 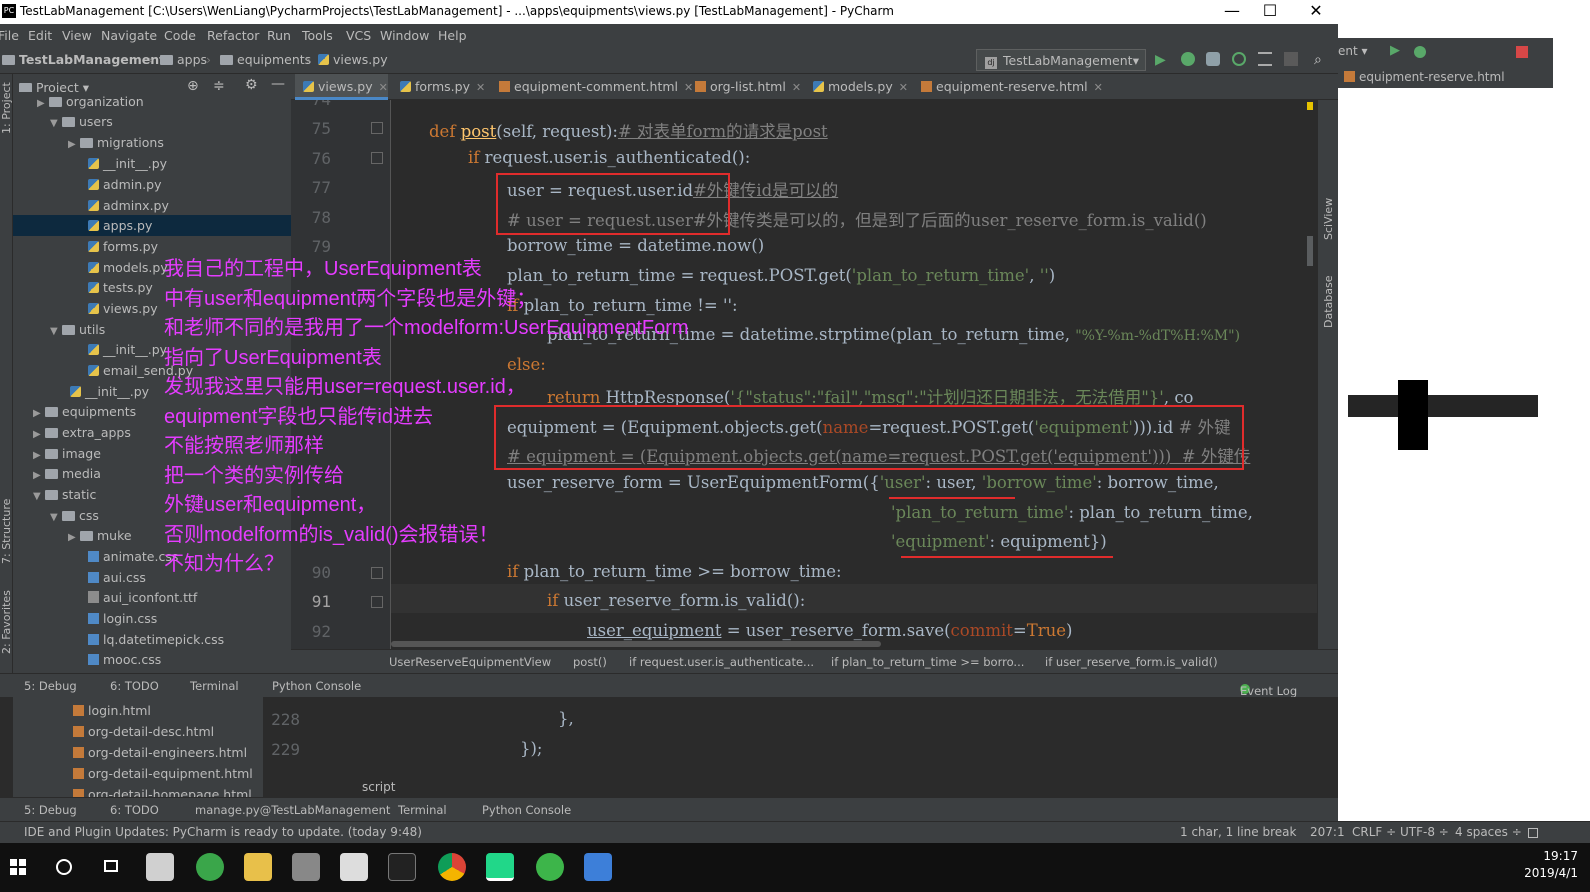 What do you see at coordinates (1239, 59) in the screenshot?
I see `profile-icon` at bounding box center [1239, 59].